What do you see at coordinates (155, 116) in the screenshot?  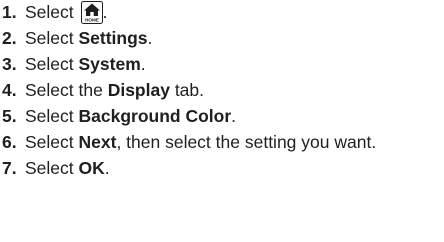 I see `menu-item-background-color: Background Color` at bounding box center [155, 116].